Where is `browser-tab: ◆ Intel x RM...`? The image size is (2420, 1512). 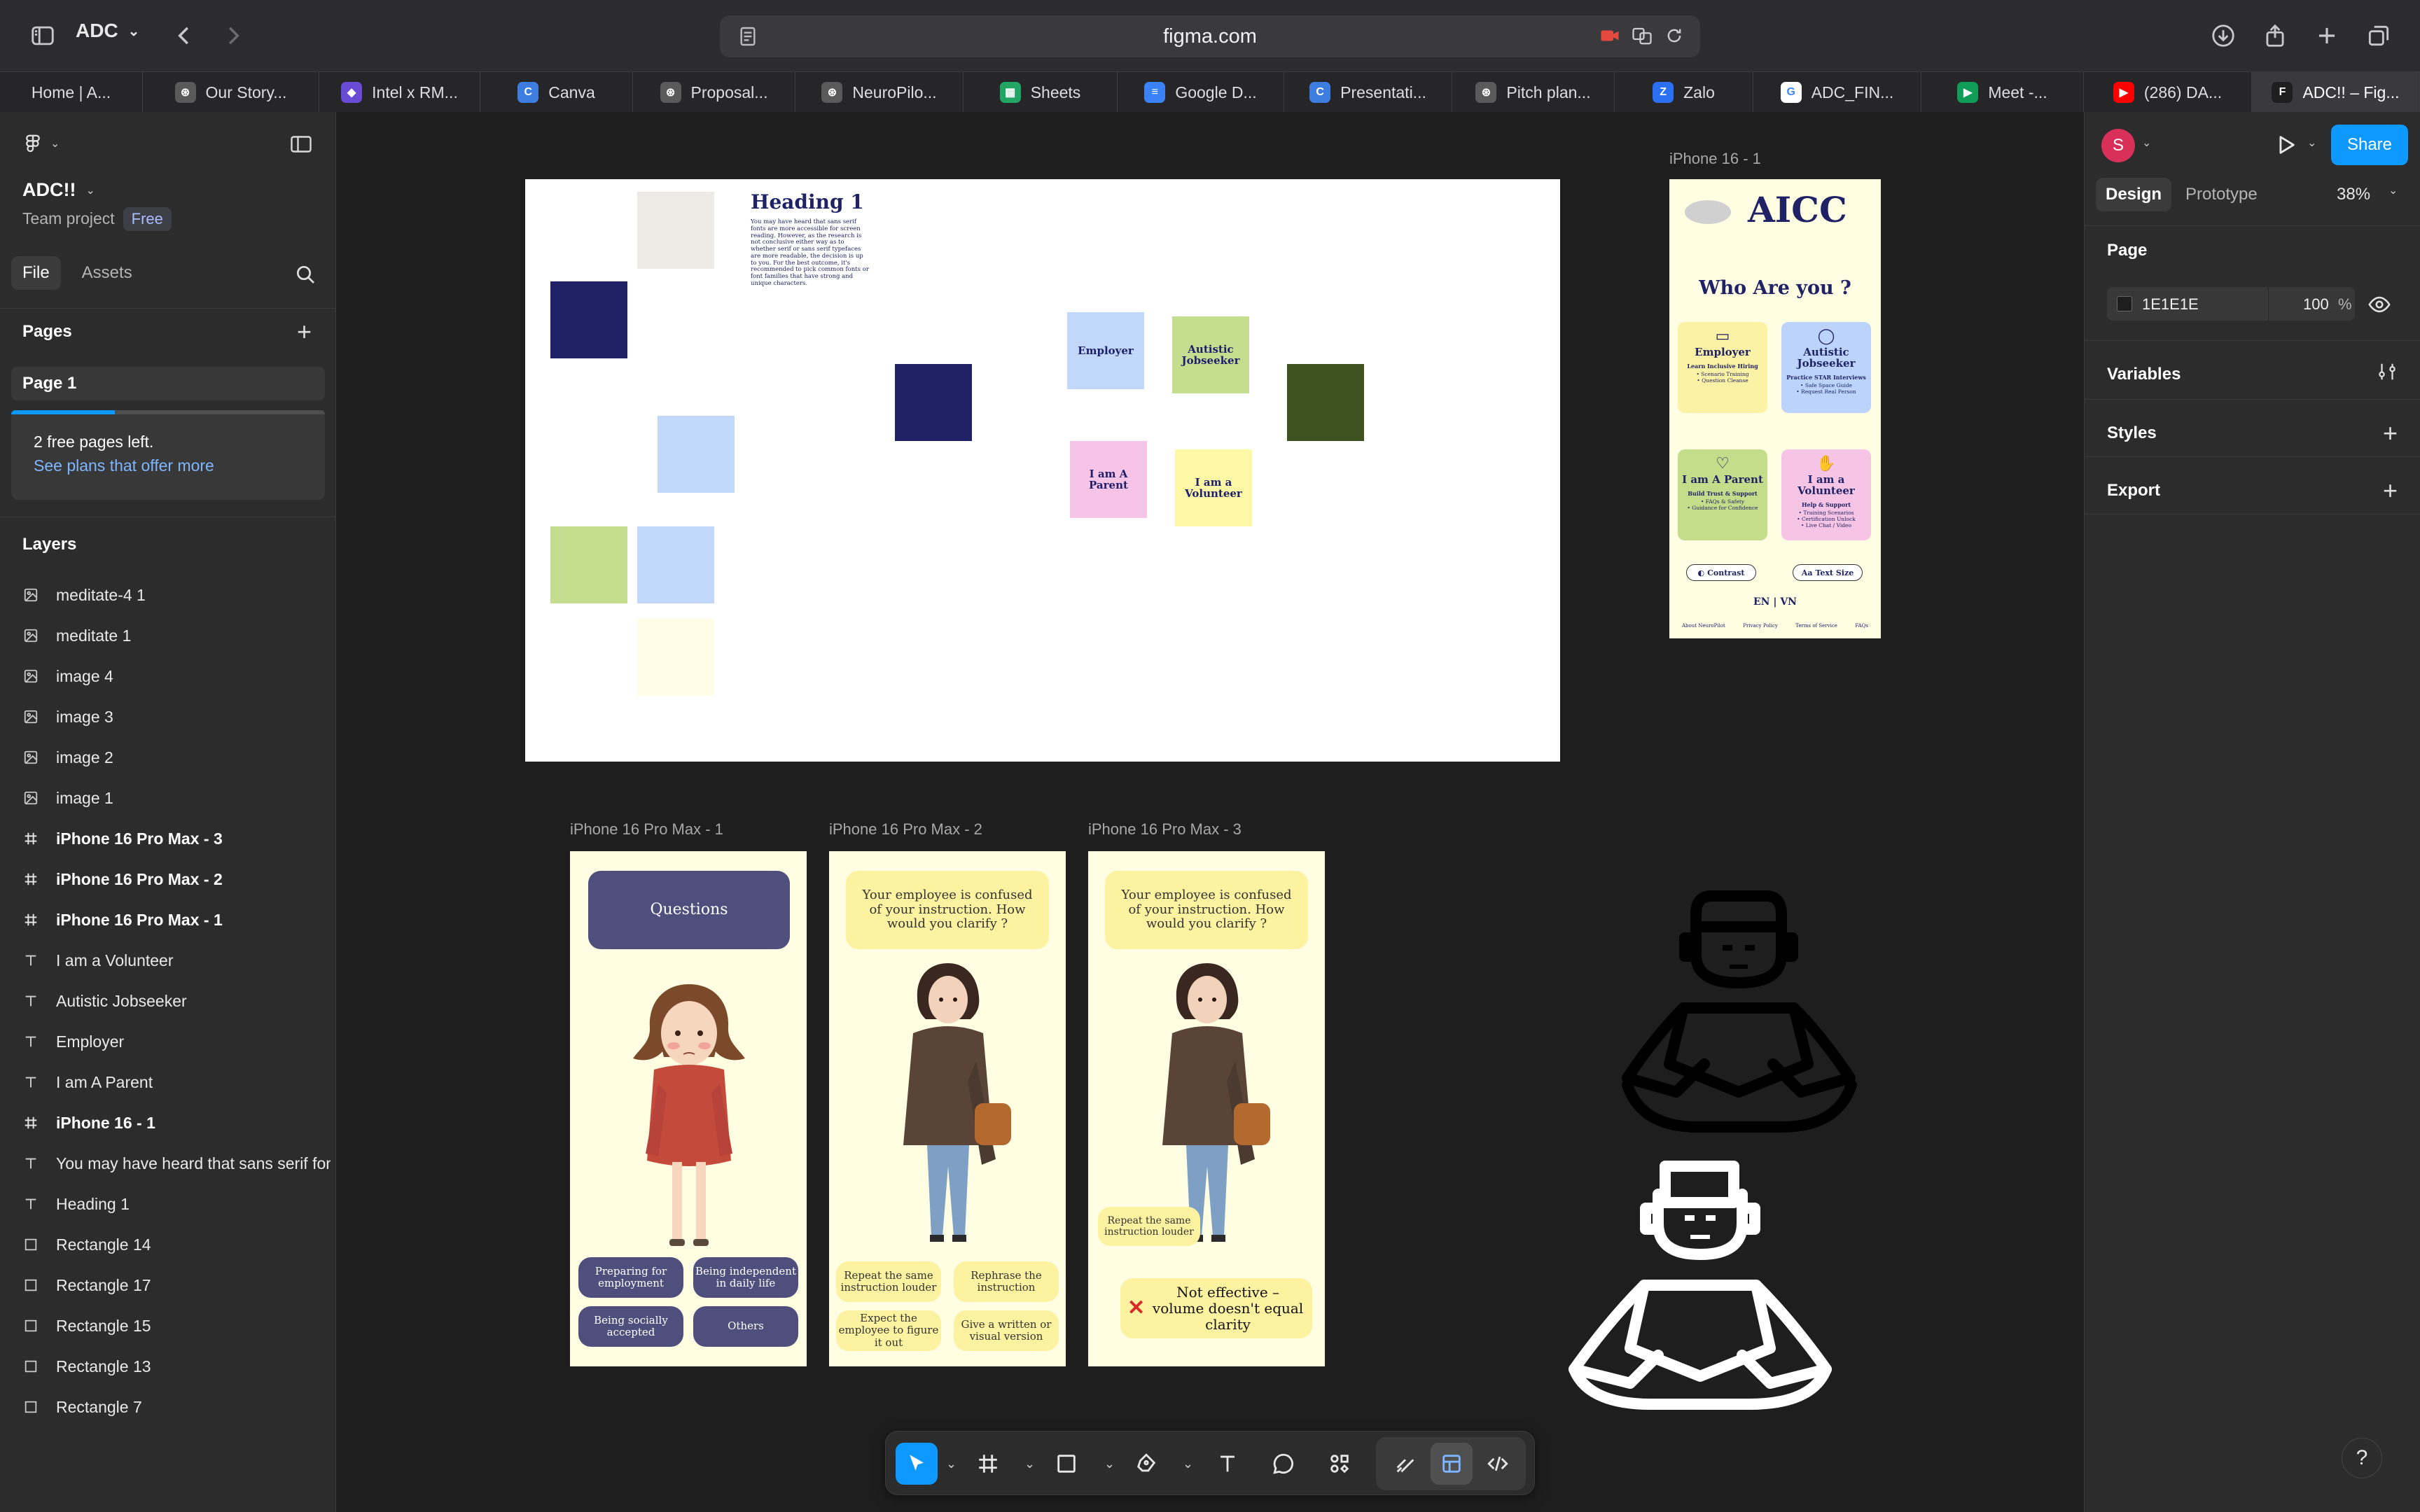 browser-tab: ◆ Intel x RM... is located at coordinates (399, 92).